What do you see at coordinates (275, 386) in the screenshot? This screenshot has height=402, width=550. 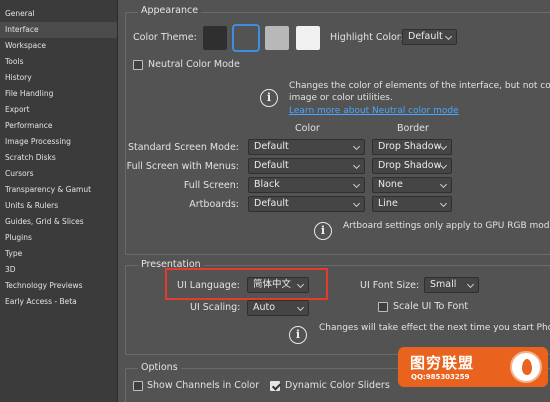 I see `dynamic-sliders-checkbox` at bounding box center [275, 386].